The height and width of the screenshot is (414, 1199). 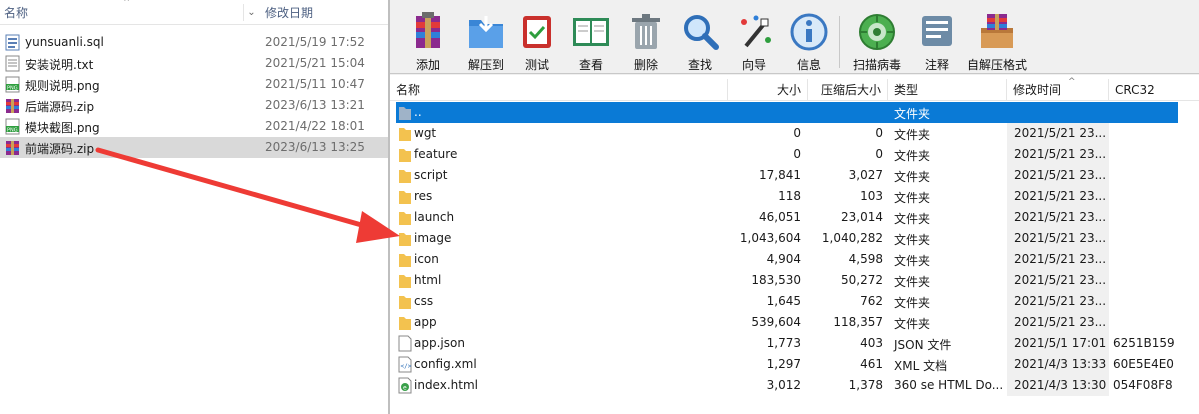 I want to click on column-header-crc32: CRC32, so click(x=1154, y=90).